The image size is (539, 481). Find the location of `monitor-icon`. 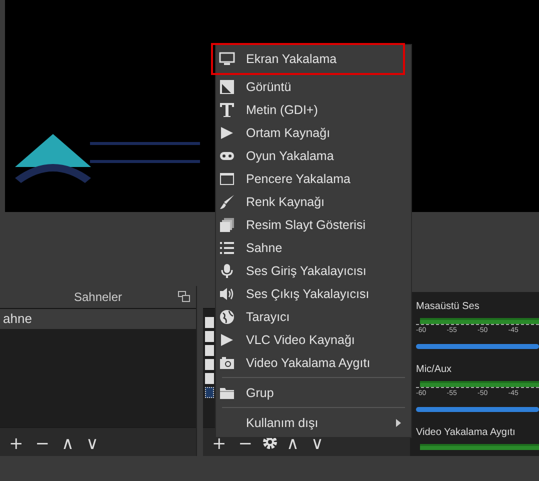

monitor-icon is located at coordinates (227, 59).